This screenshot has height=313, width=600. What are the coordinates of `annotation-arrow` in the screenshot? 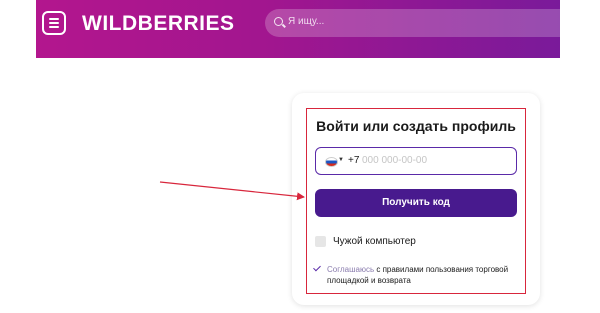 It's located at (232, 191).